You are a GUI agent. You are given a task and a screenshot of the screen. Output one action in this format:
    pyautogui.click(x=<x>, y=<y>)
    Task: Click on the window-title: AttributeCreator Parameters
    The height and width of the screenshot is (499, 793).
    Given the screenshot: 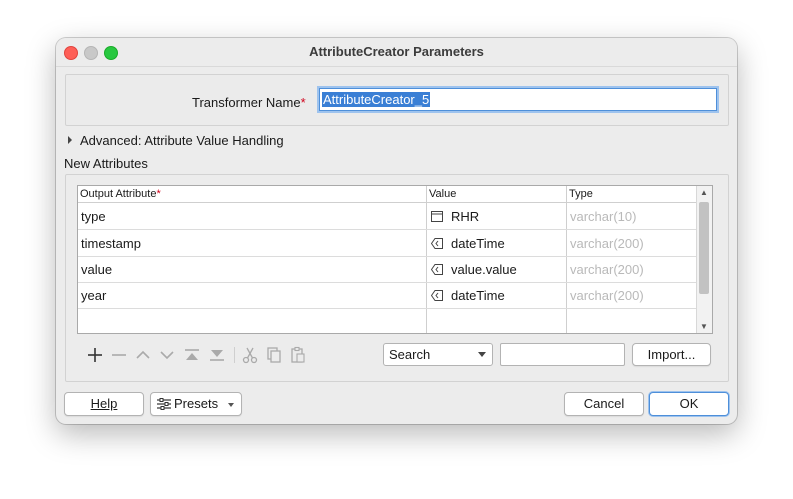 What is the action you would take?
    pyautogui.click(x=396, y=51)
    